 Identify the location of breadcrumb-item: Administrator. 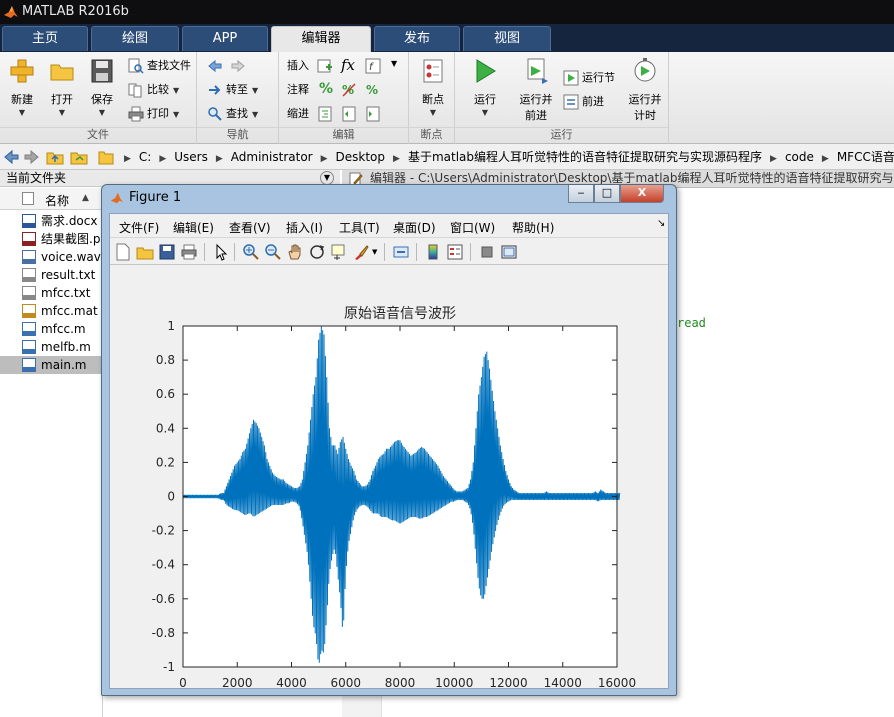
(272, 157).